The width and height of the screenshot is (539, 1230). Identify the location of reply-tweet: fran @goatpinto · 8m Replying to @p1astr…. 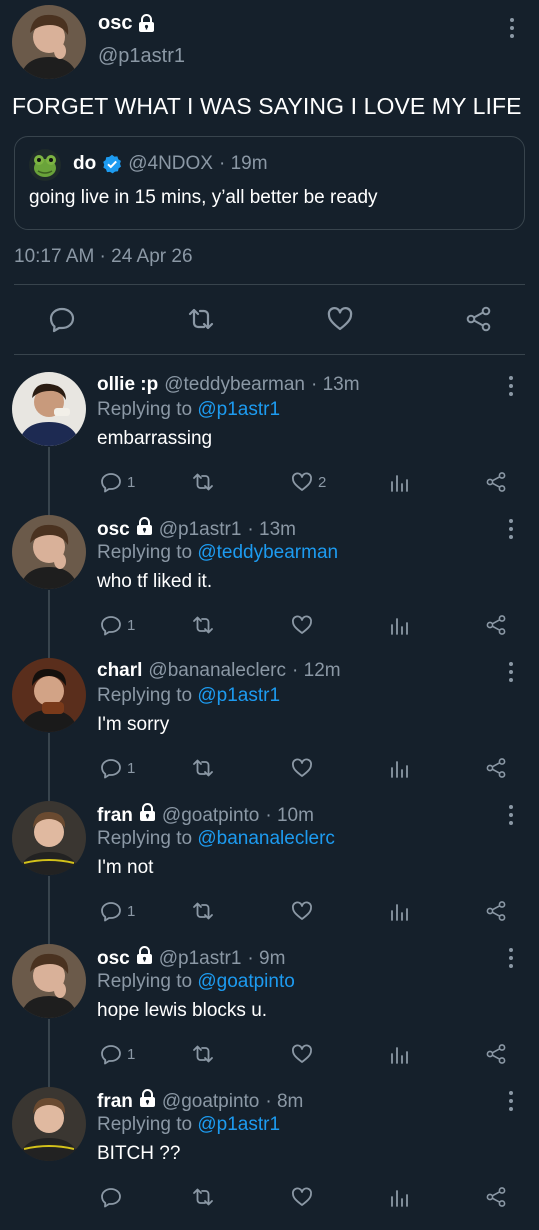
(269, 1158).